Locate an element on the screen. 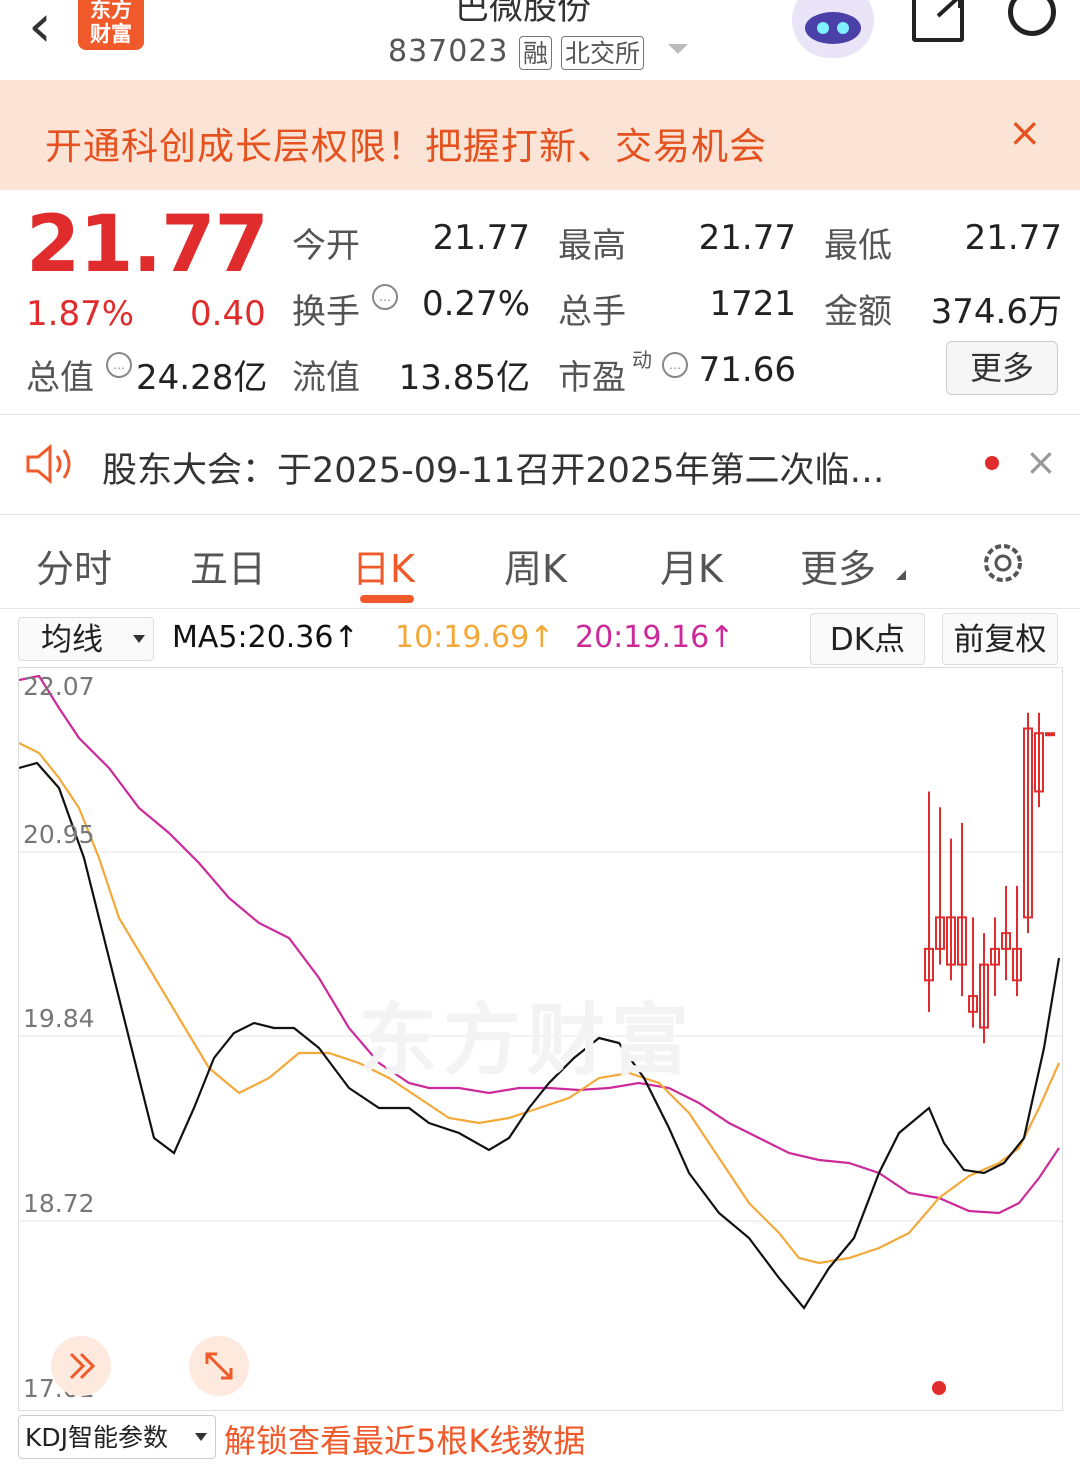 The height and width of the screenshot is (1469, 1080). float-value-label: 流值 is located at coordinates (326, 378).